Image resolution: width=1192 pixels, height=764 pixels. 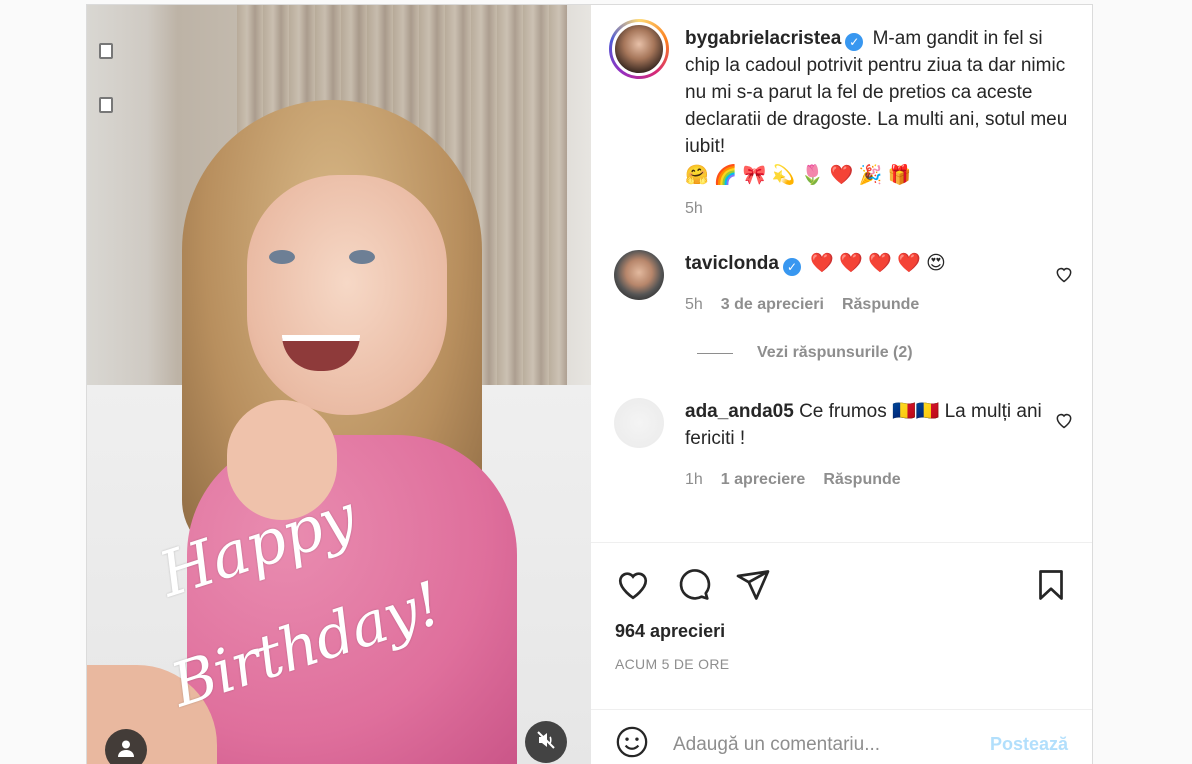 I want to click on muted-speaker-icon, so click(x=546, y=742).